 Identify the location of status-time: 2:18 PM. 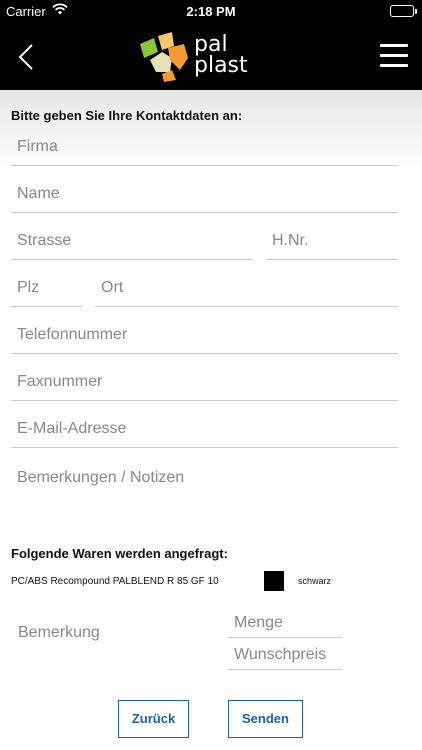
(211, 11).